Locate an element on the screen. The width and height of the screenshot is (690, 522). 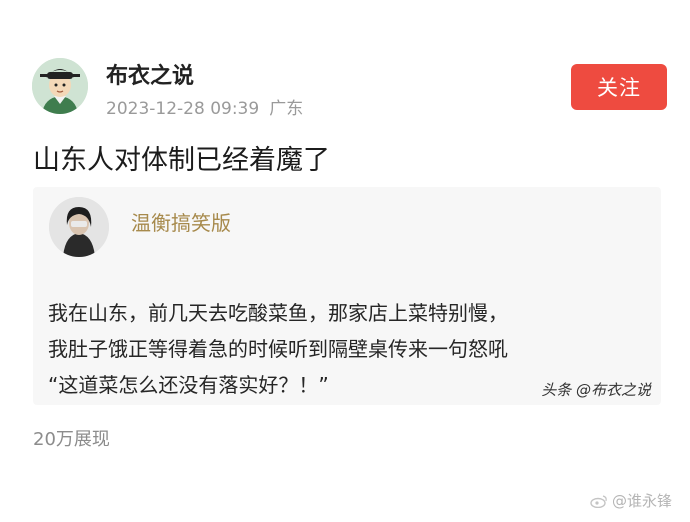
quote-author-avatar is located at coordinates (79, 227).